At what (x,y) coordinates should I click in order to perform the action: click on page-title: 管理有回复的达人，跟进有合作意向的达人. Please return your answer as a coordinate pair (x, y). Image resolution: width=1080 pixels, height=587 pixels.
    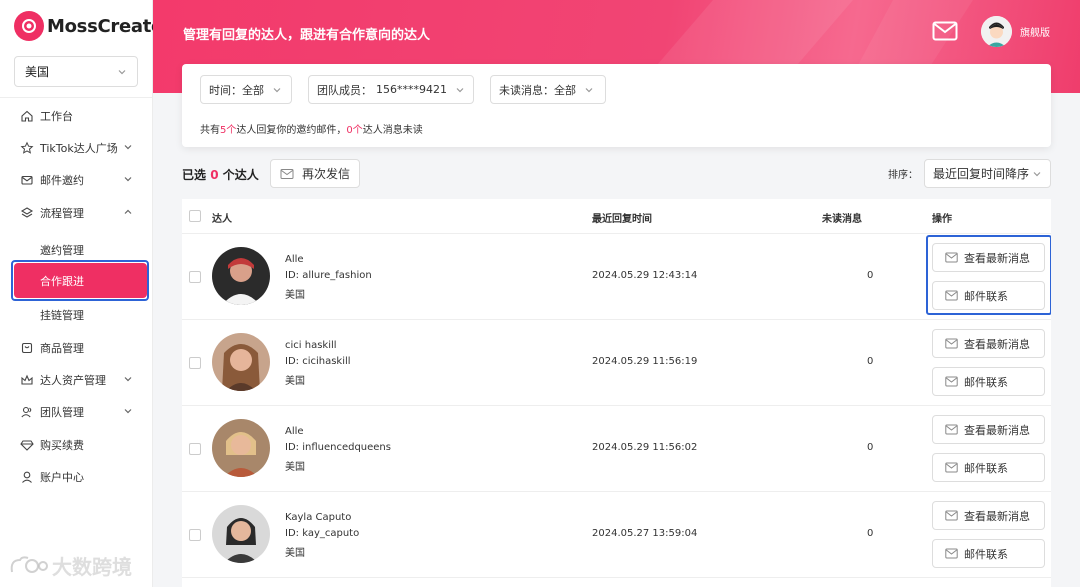
    Looking at the image, I should click on (307, 35).